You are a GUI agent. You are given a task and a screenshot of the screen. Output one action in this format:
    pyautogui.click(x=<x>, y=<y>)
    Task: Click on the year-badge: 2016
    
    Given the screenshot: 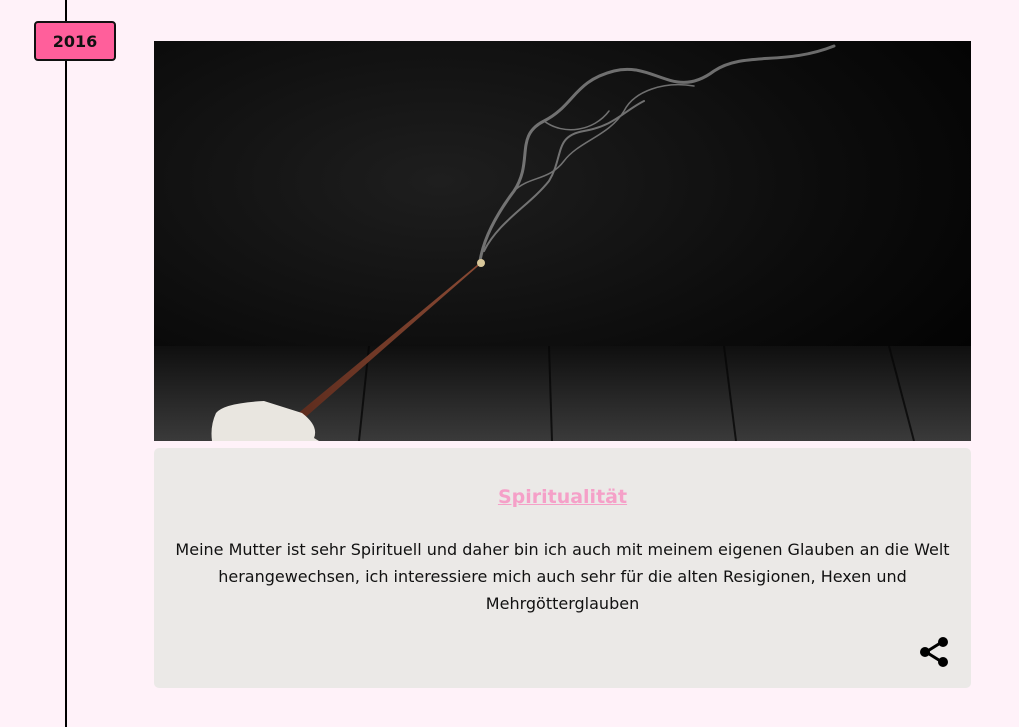 What is the action you would take?
    pyautogui.click(x=75, y=41)
    